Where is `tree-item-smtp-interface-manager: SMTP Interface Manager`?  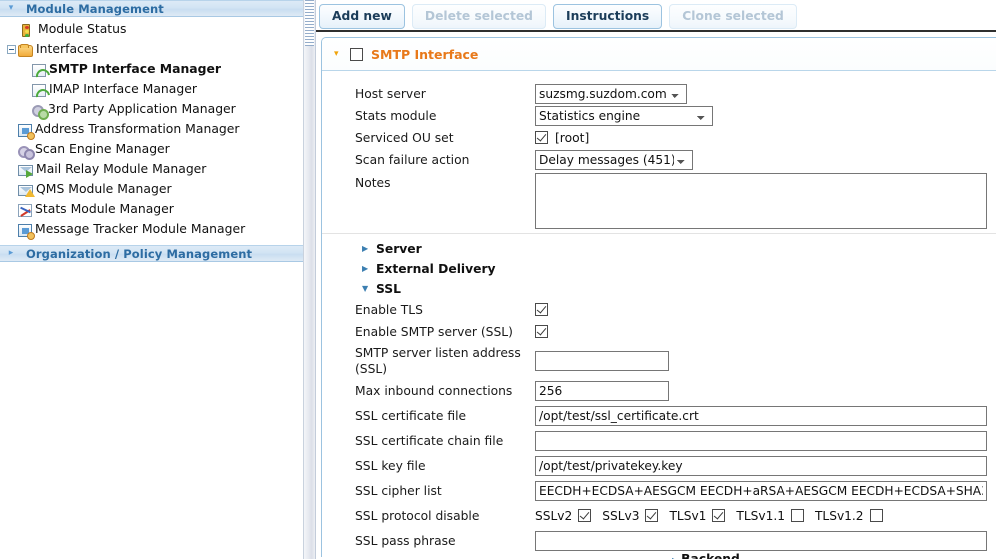 tree-item-smtp-interface-manager: SMTP Interface Manager is located at coordinates (151, 69).